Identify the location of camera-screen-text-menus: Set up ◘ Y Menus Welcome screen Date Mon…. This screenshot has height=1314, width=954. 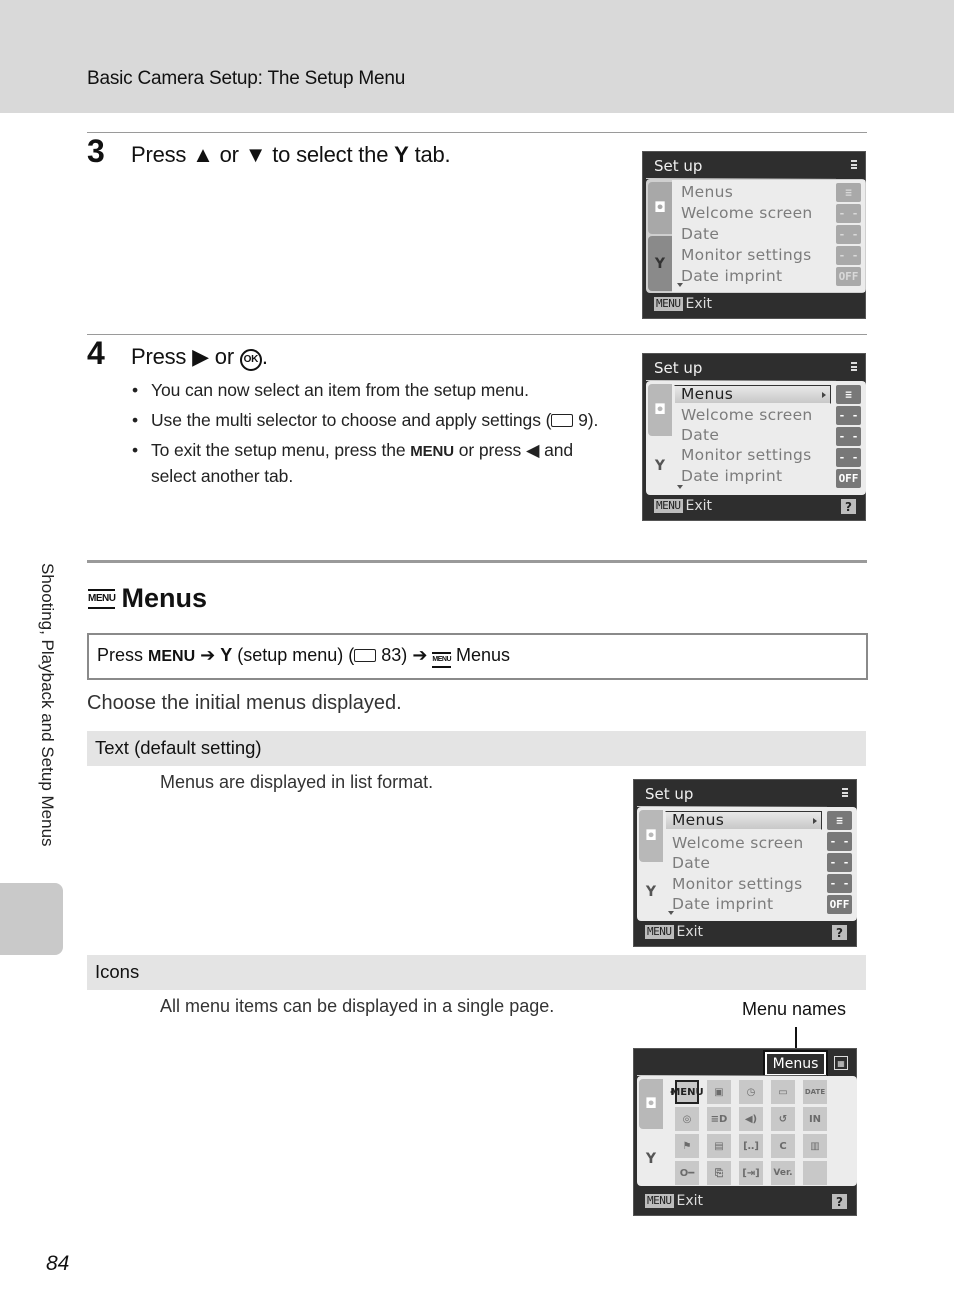
(745, 863).